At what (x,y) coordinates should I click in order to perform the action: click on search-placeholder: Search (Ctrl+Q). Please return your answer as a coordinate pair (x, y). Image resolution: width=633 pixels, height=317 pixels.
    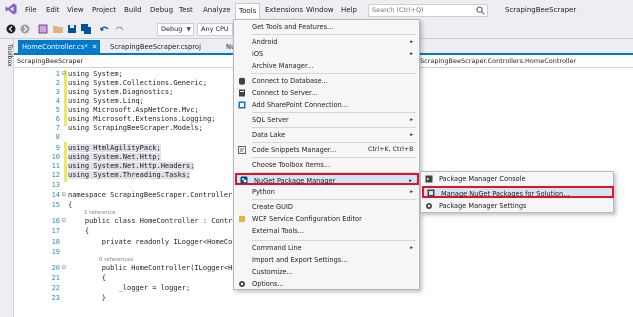
    Looking at the image, I should click on (398, 10).